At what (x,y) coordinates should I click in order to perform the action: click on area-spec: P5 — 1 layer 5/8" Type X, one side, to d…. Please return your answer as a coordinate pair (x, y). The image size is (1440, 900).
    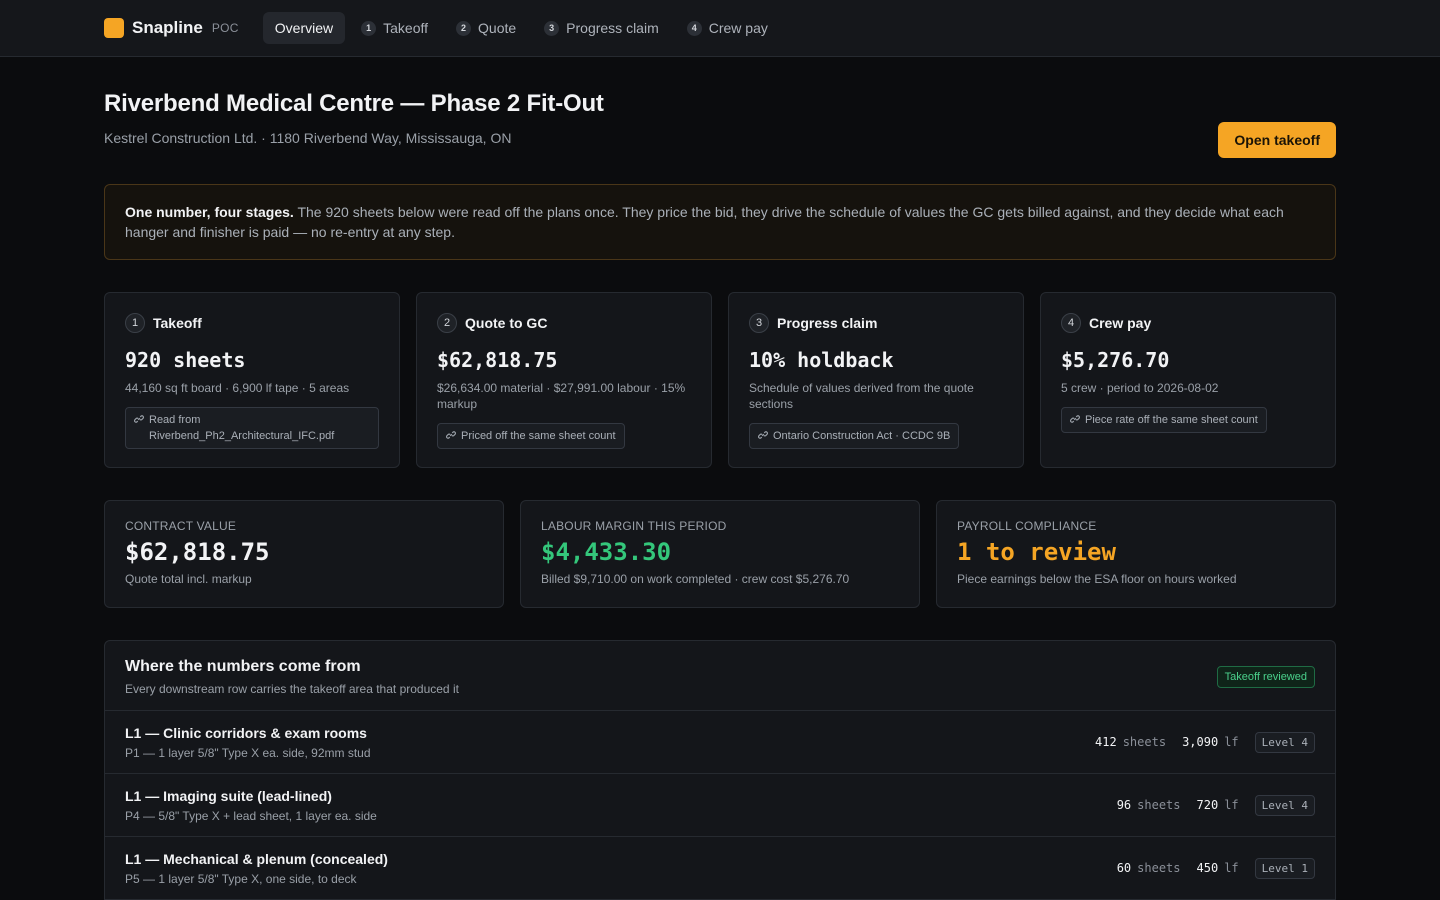
    Looking at the image, I should click on (241, 878).